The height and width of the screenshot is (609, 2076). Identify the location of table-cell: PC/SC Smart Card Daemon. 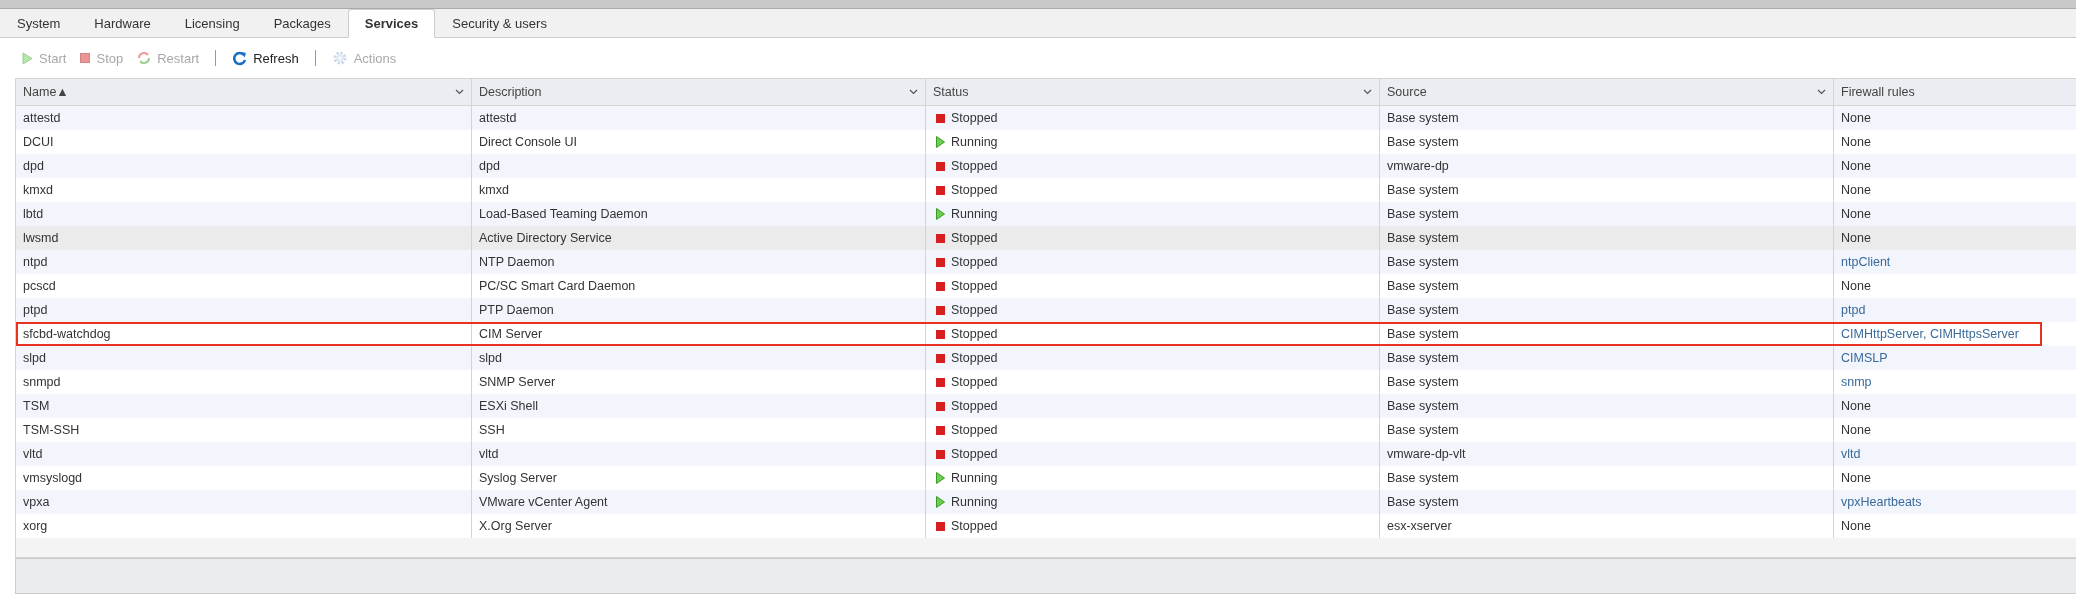
(557, 286).